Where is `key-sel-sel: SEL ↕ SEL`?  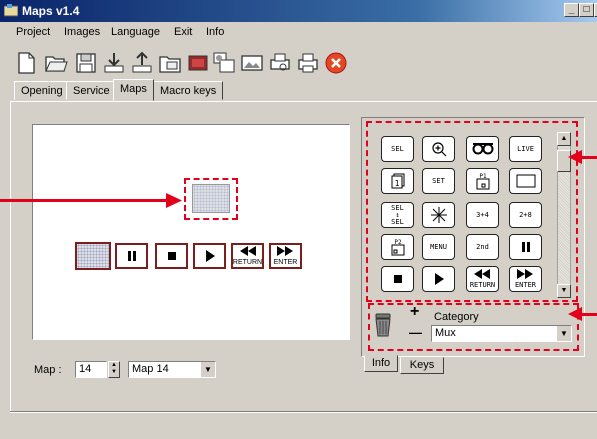 key-sel-sel: SEL ↕ SEL is located at coordinates (397, 215).